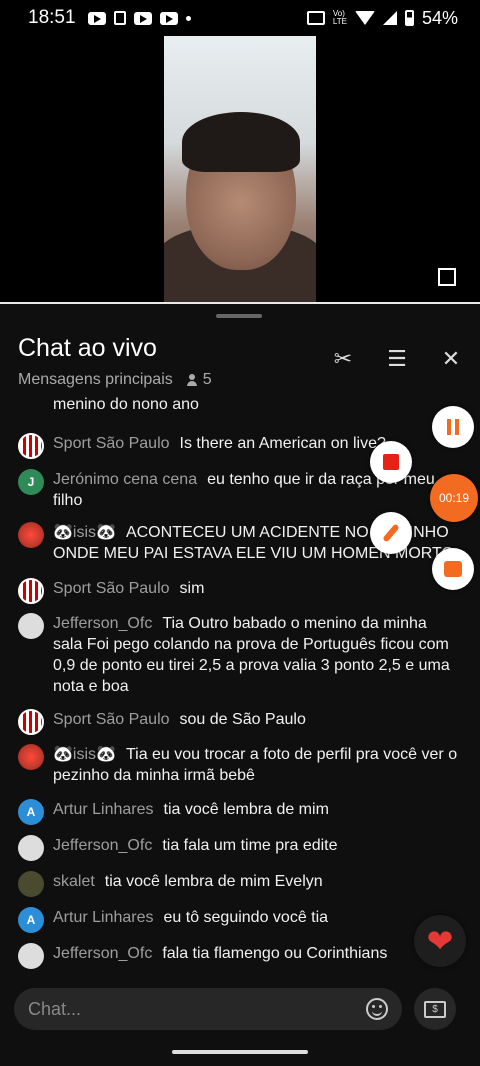 The height and width of the screenshot is (1066, 480). Describe the element at coordinates (213, 881) in the screenshot. I see `message-text: tia você lembra de mim Evelyn` at that location.